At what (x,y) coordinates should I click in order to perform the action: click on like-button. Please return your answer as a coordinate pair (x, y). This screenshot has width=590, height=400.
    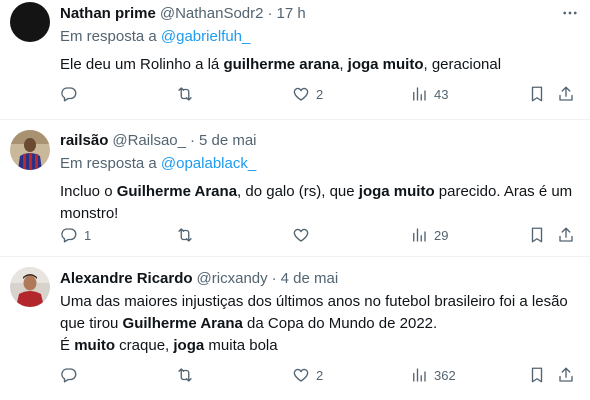
    Looking at the image, I should click on (304, 235).